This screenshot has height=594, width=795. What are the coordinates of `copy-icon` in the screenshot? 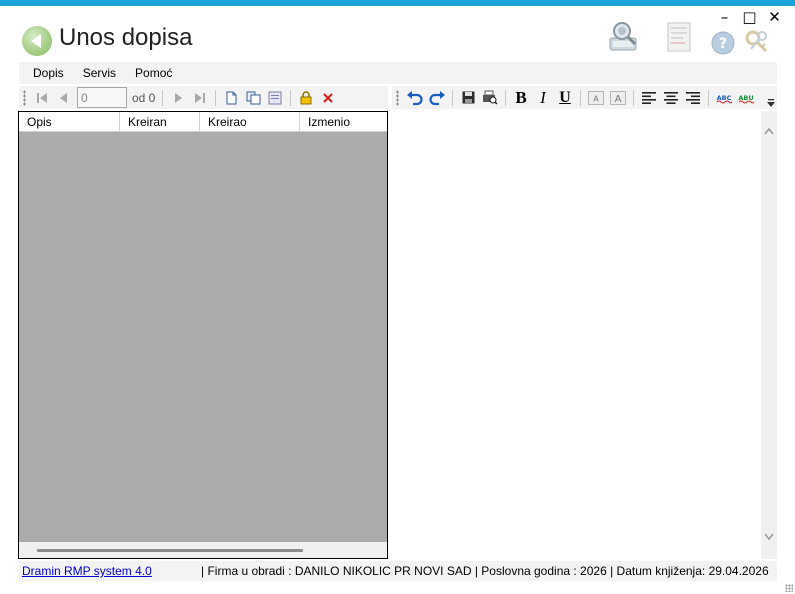 It's located at (253, 97).